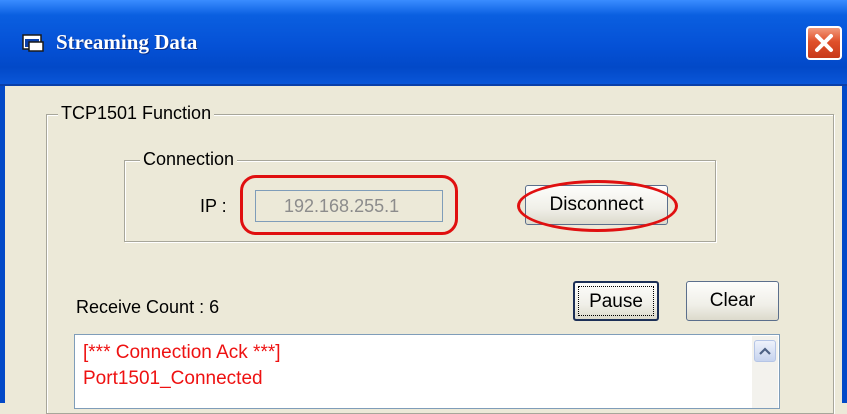 The width and height of the screenshot is (847, 414). I want to click on window-border-right, so click(844, 244).